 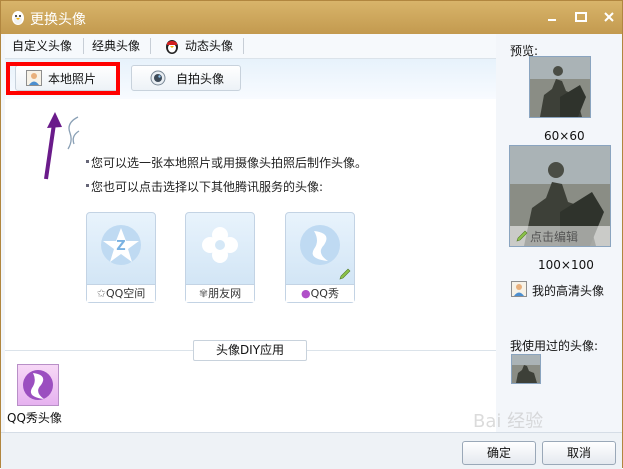 I want to click on qqshow-small-icon: ●, so click(x=306, y=293).